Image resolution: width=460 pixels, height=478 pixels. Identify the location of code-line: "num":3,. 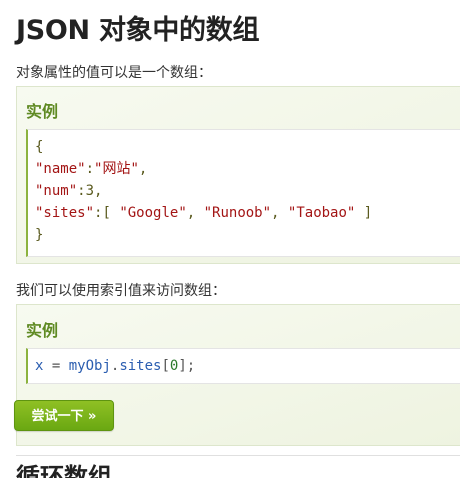
(68, 191).